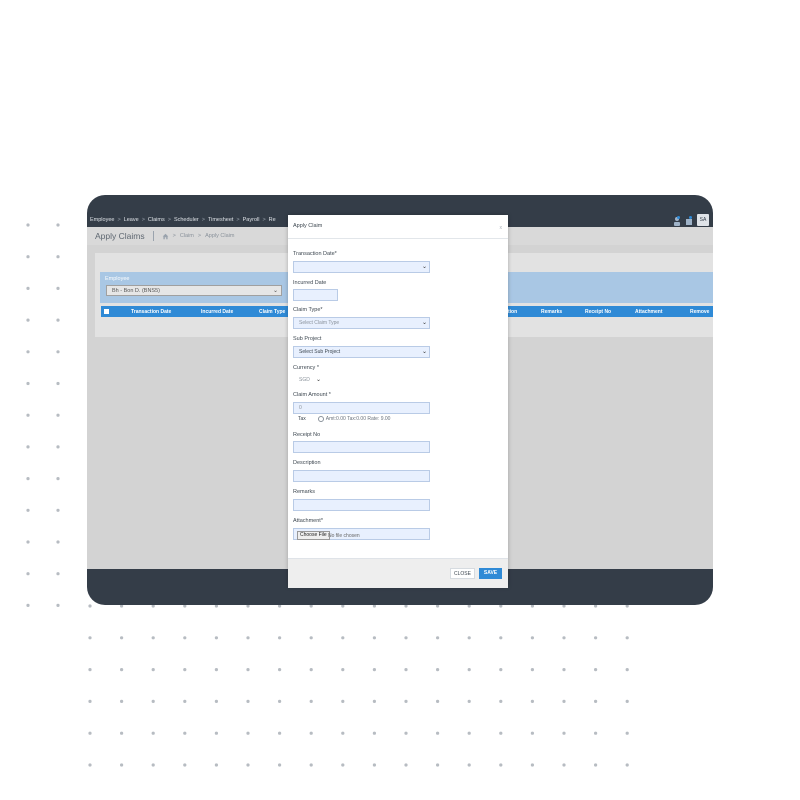  I want to click on nav-item-employee: Employee, so click(102, 220).